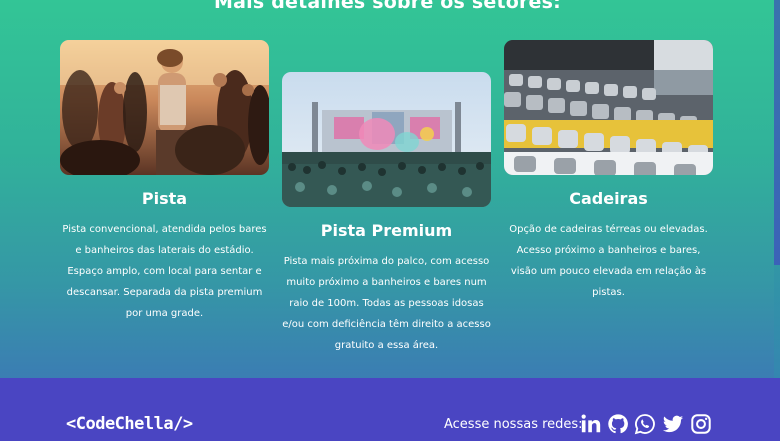 The image size is (780, 441). Describe the element at coordinates (673, 424) in the screenshot. I see `twitter-icon` at that location.